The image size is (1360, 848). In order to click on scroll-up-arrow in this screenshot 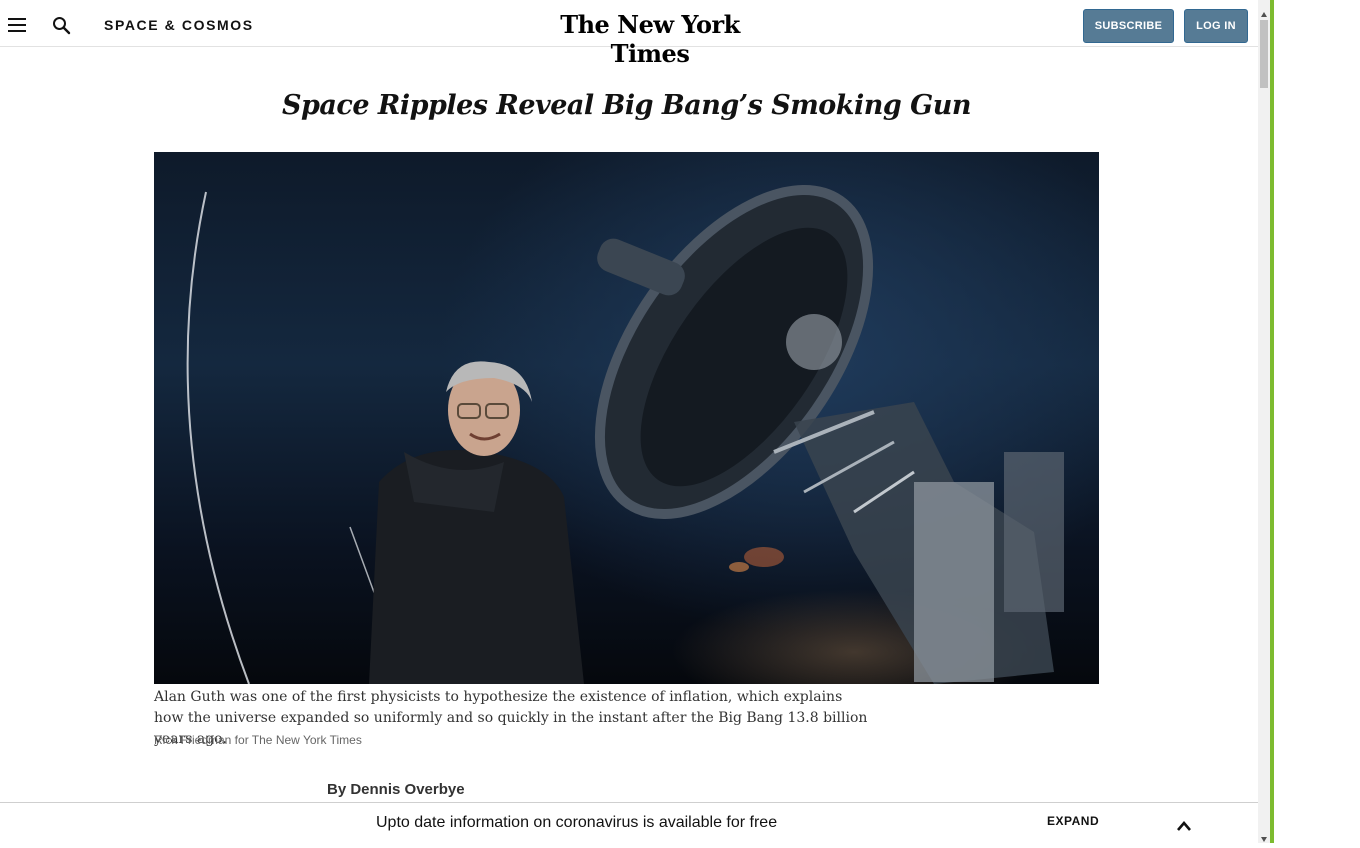, I will do `click(1264, 11)`.